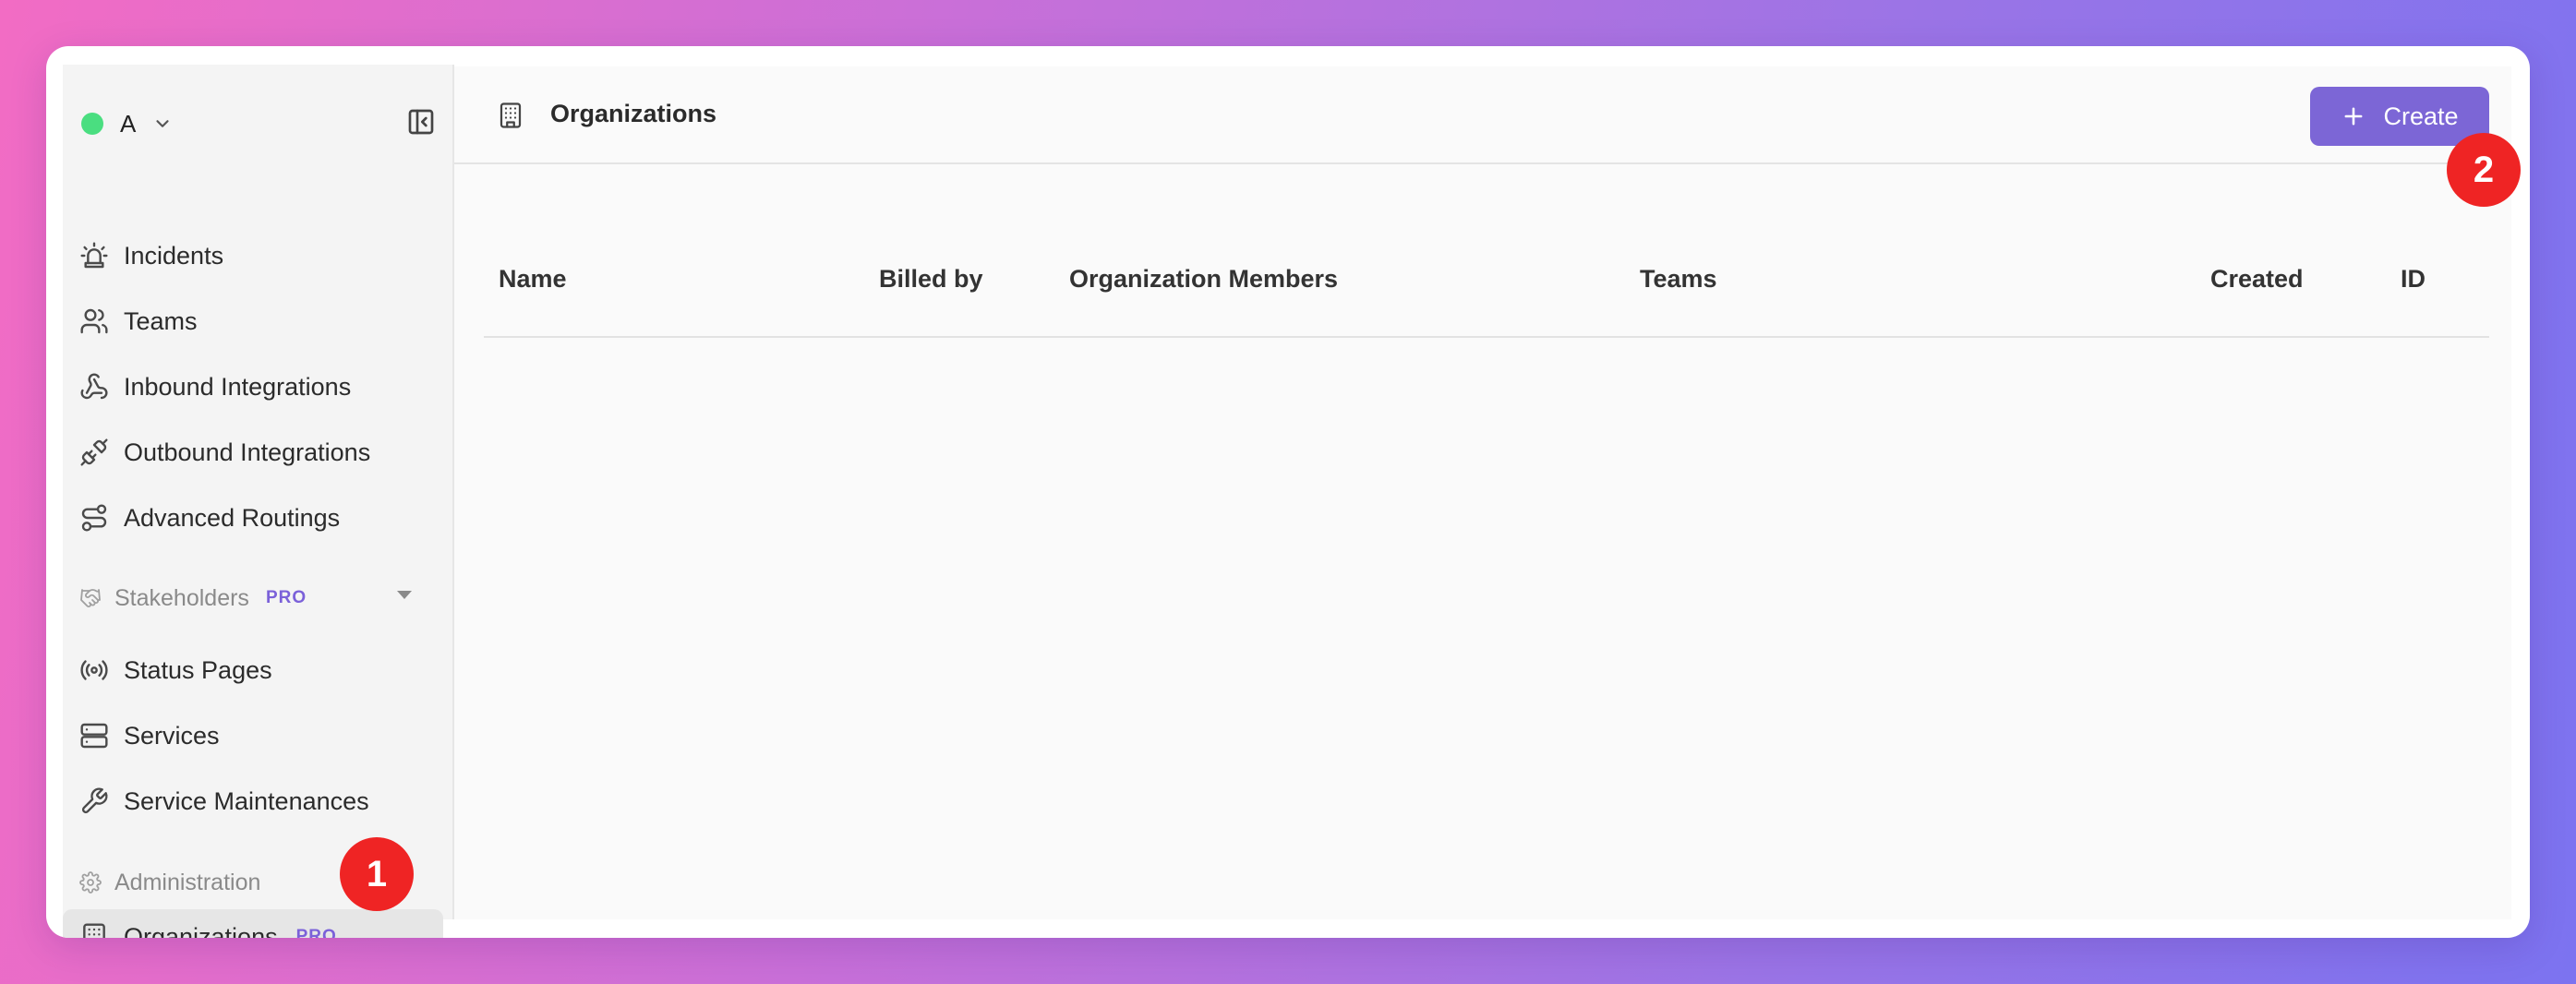  Describe the element at coordinates (174, 255) in the screenshot. I see `sidebar-item-label: Incidents` at that location.